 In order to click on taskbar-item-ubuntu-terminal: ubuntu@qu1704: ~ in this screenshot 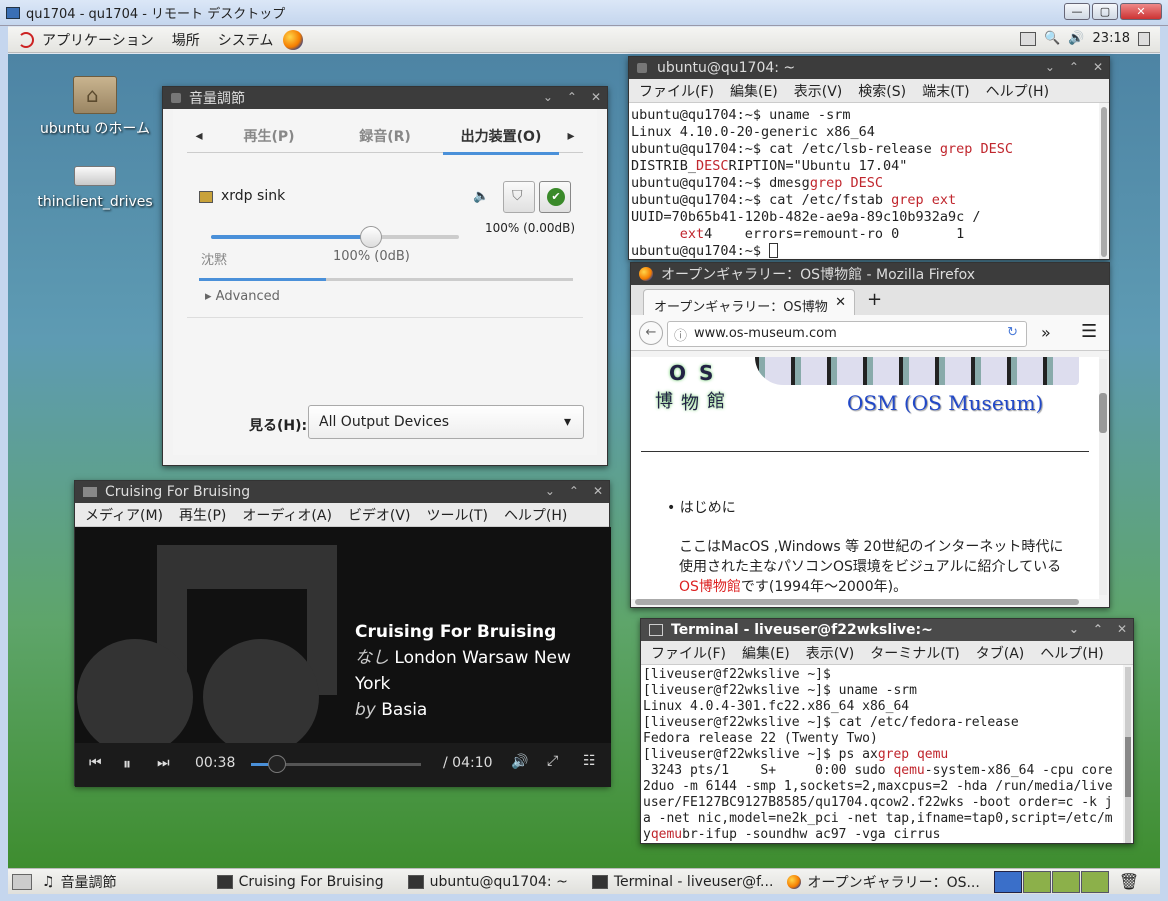, I will do `click(487, 882)`.